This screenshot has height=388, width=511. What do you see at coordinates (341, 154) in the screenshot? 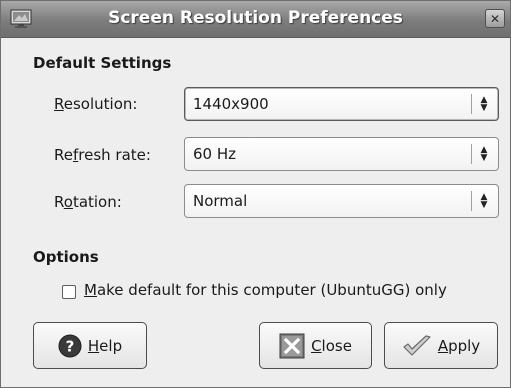
I see `refresh-rate-combo: 60 Hz ▲ ▼` at bounding box center [341, 154].